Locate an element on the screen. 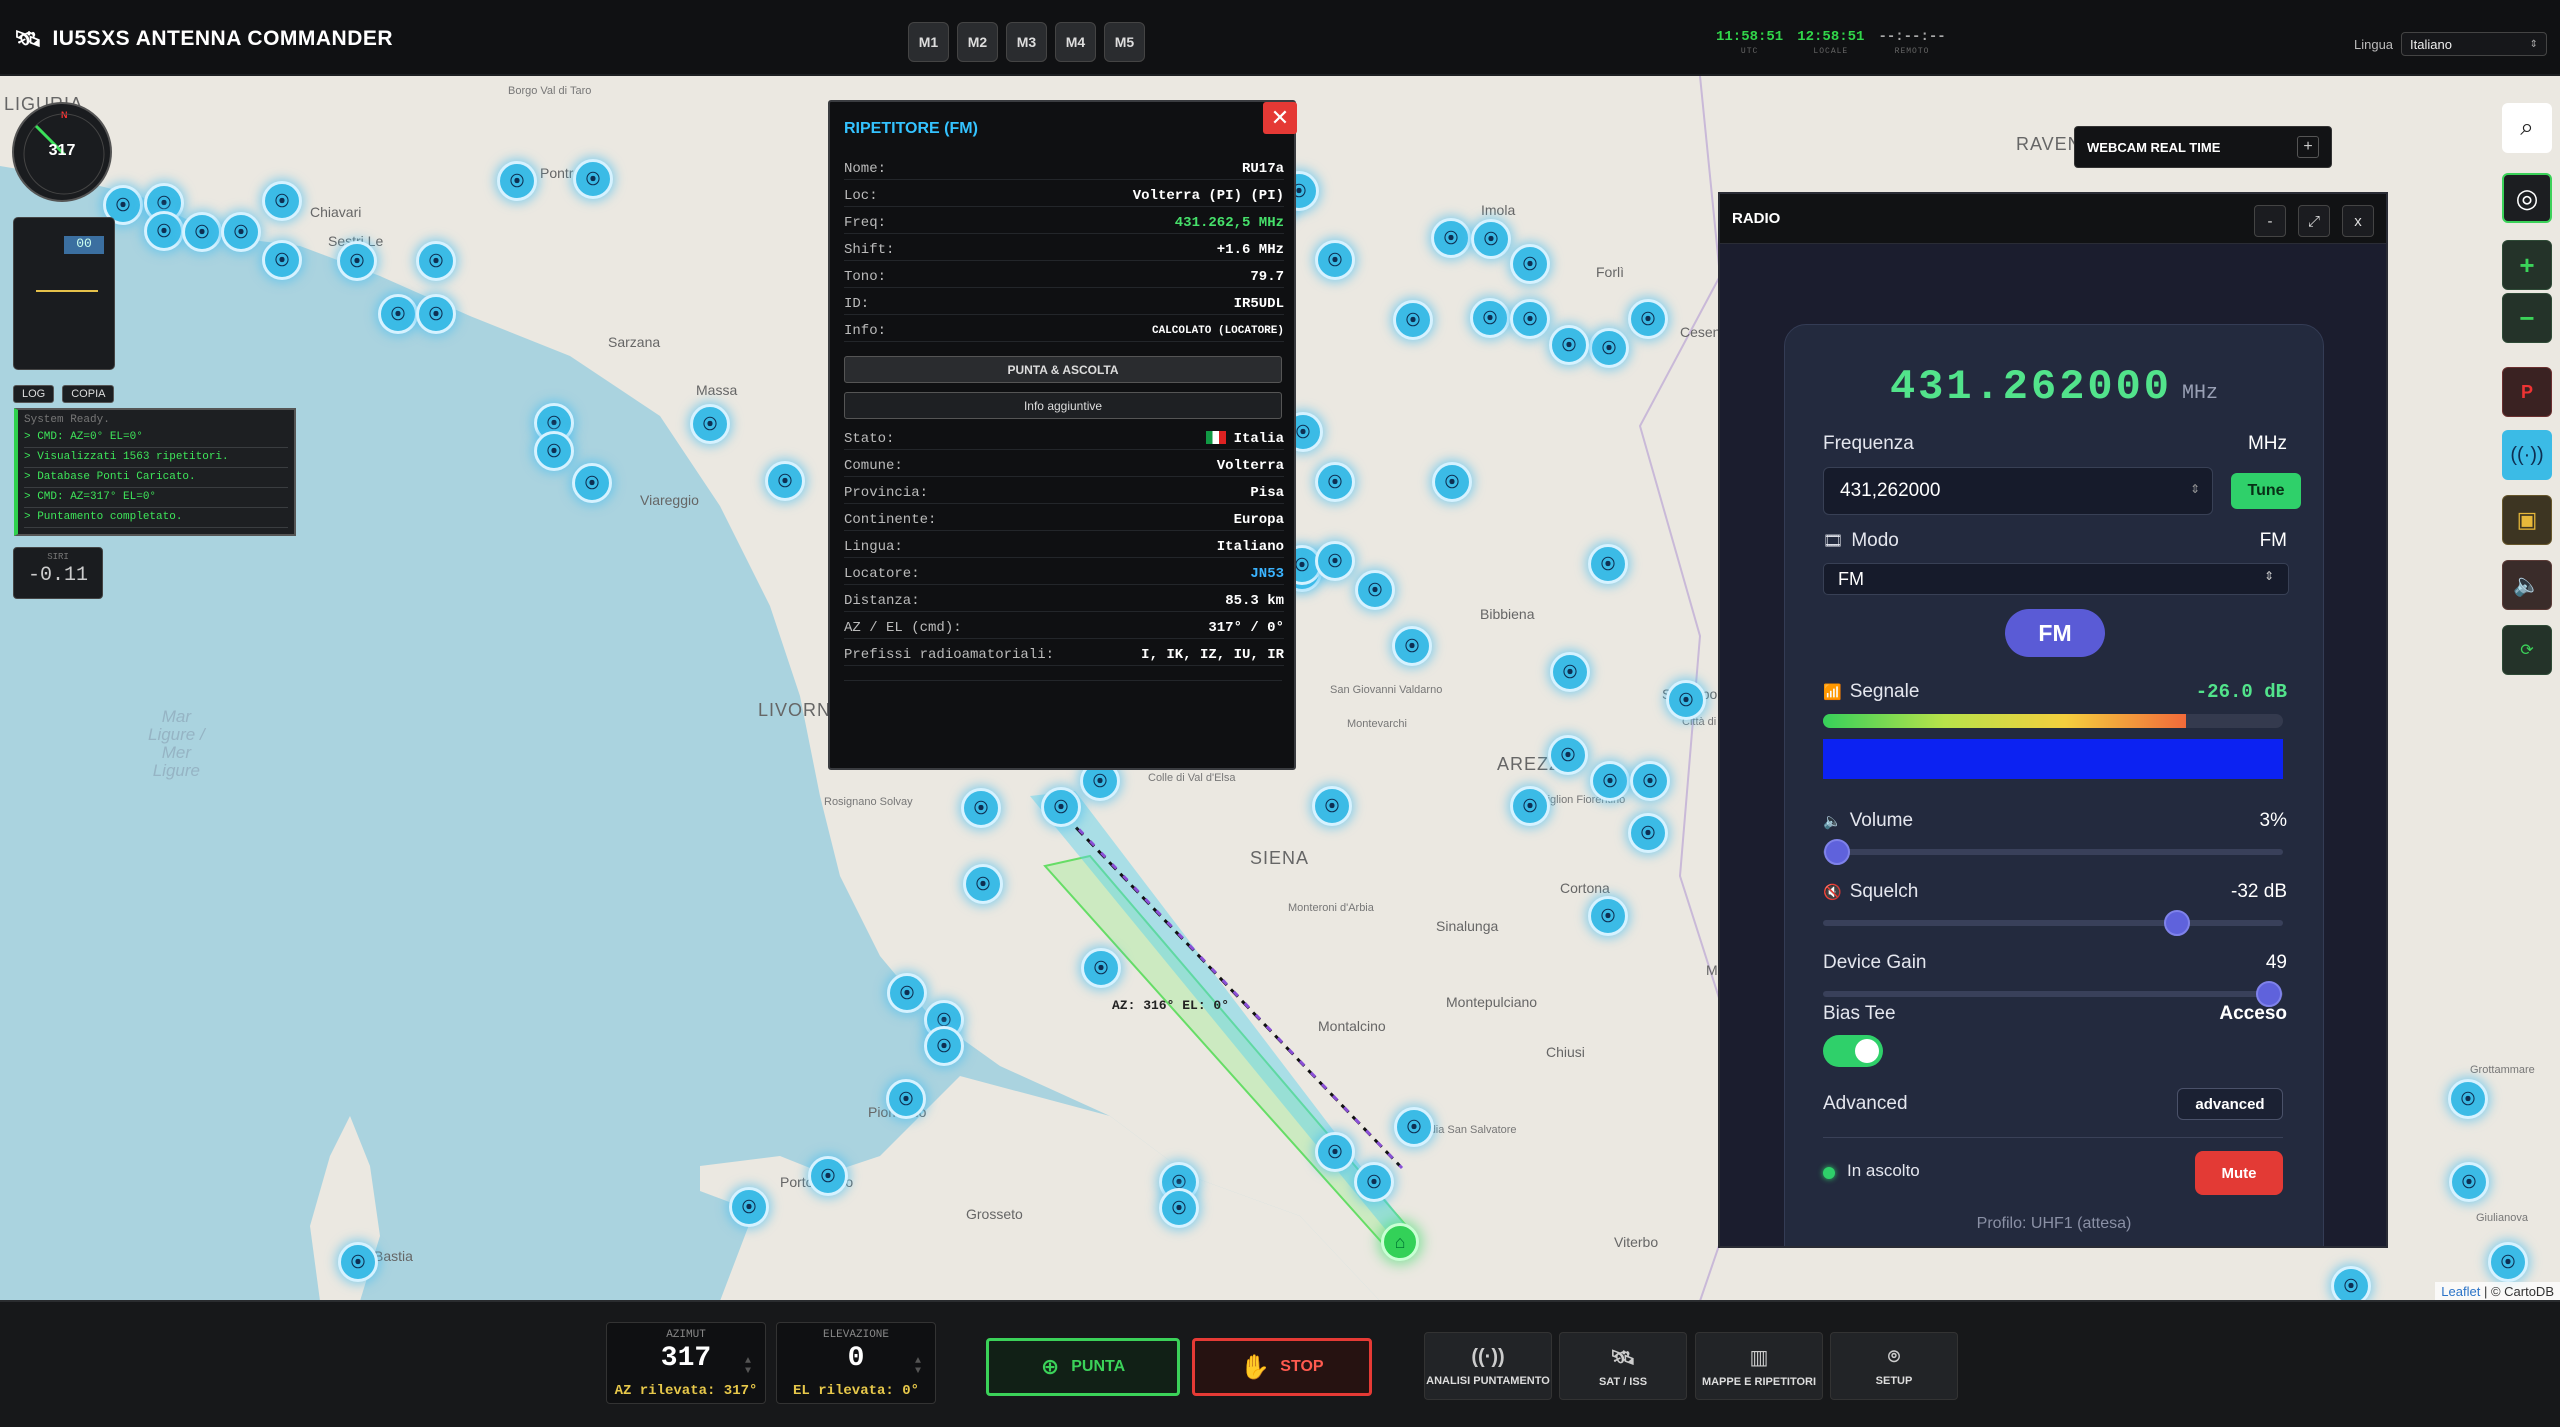  mode-select: FM ⇕ is located at coordinates (2056, 579).